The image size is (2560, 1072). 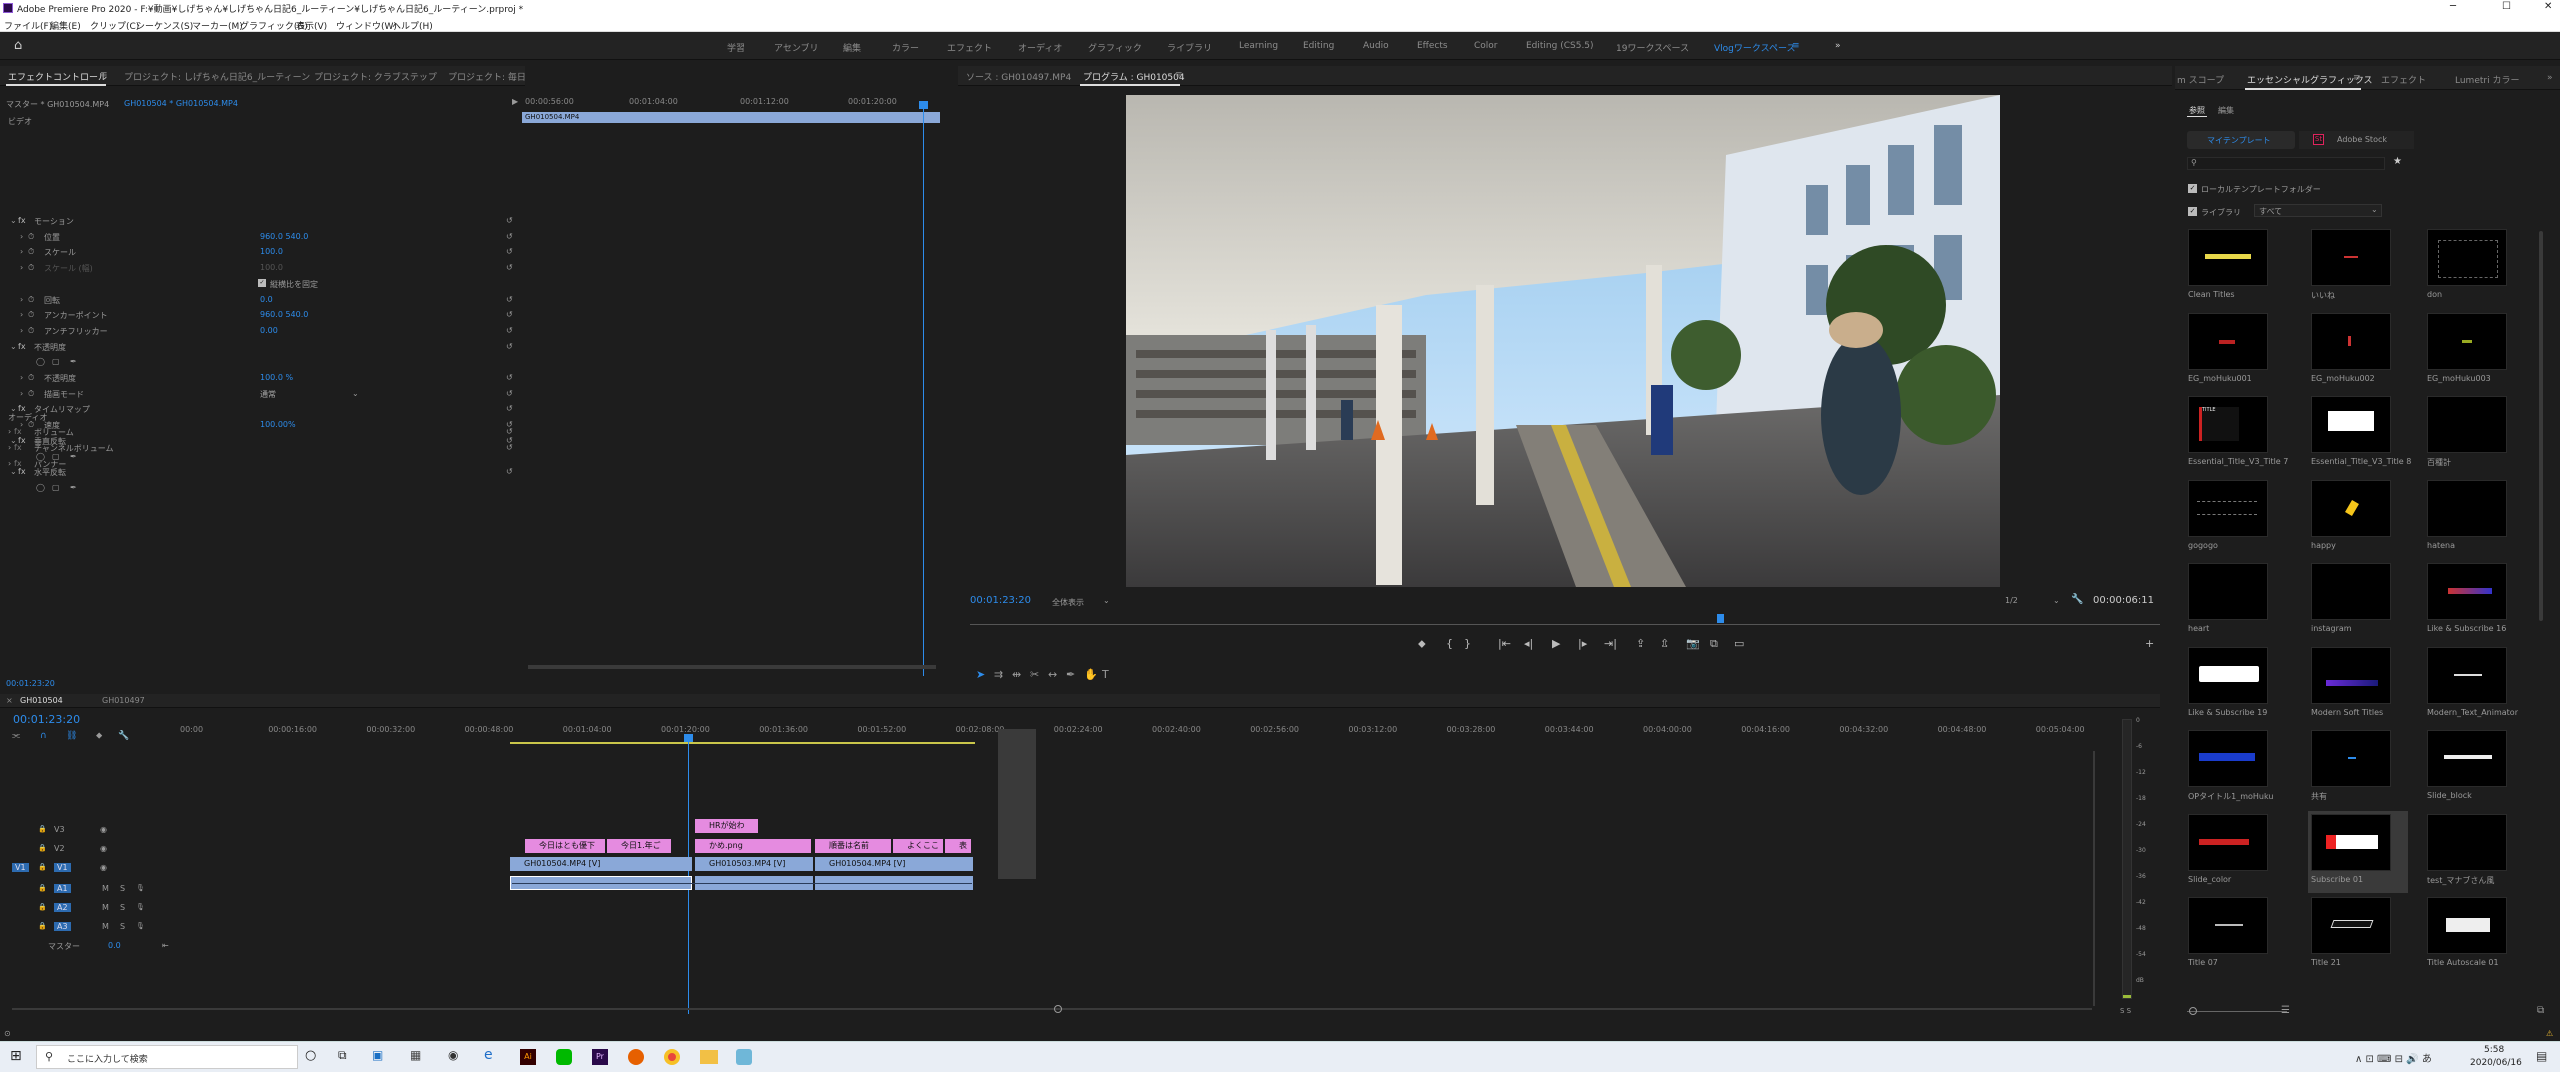 I want to click on ec-effect-header: ⌄ fx タイムリマップ ↺, so click(x=260, y=412).